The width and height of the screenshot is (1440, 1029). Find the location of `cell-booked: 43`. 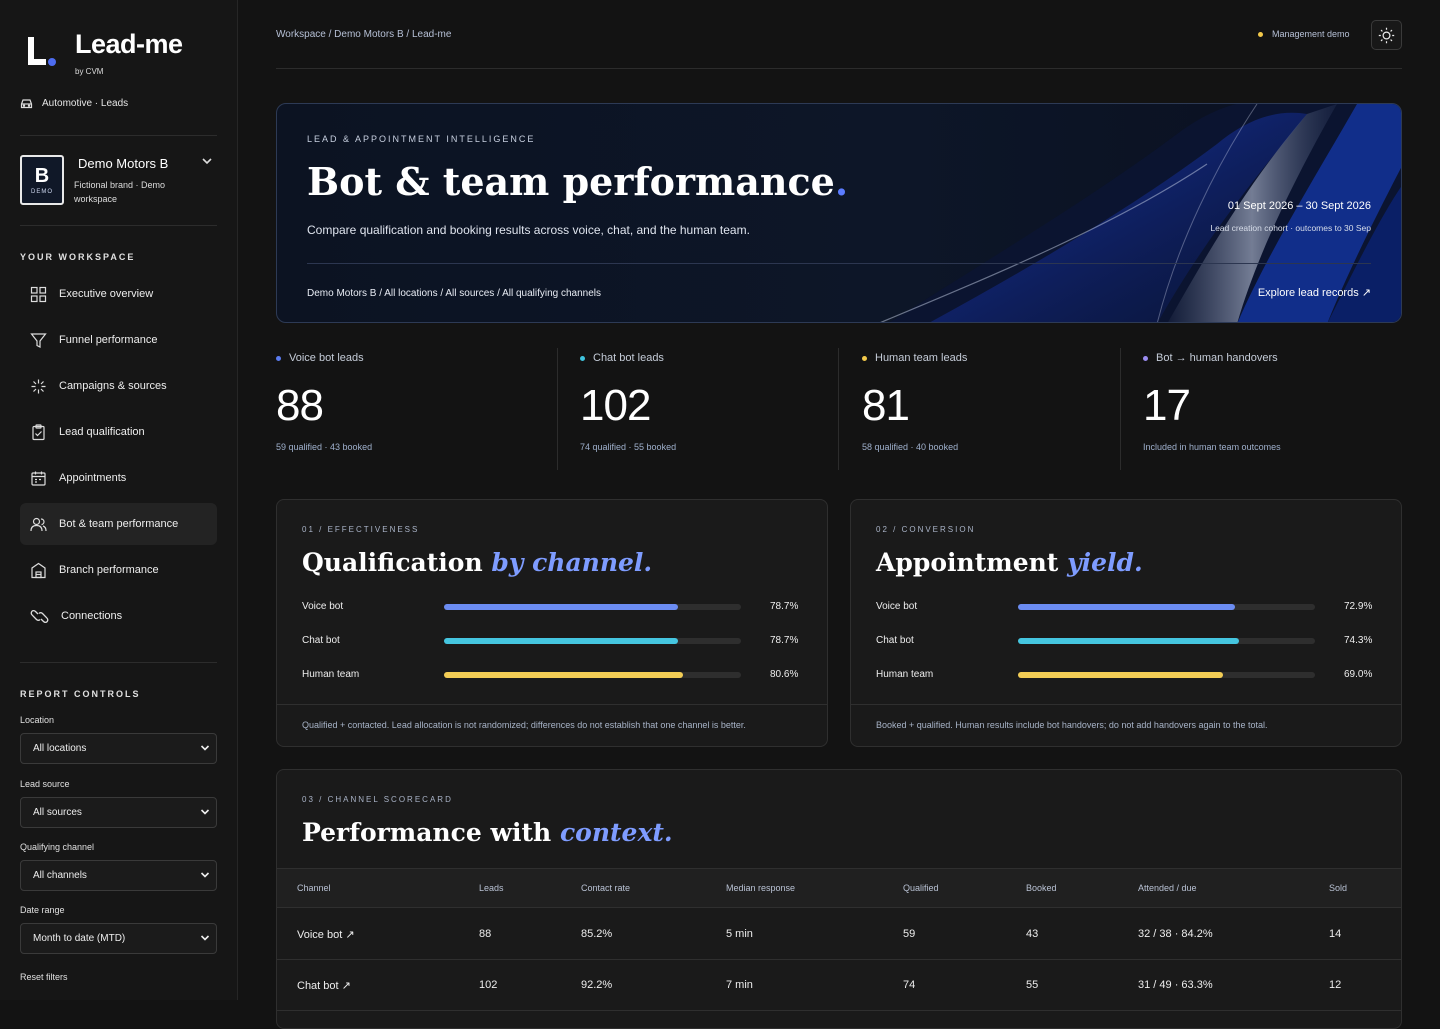

cell-booked: 43 is located at coordinates (1032, 934).